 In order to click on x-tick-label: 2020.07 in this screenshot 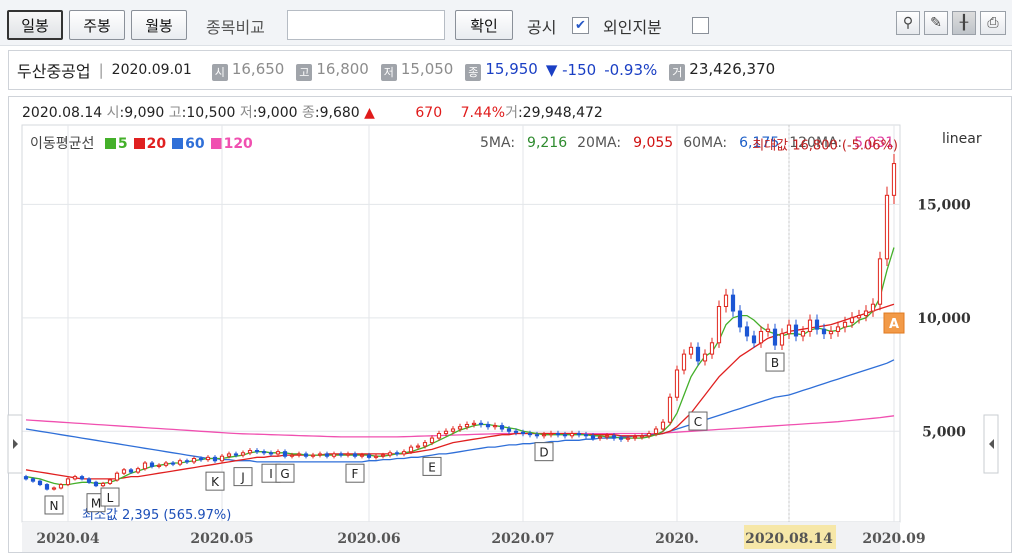, I will do `click(522, 539)`.